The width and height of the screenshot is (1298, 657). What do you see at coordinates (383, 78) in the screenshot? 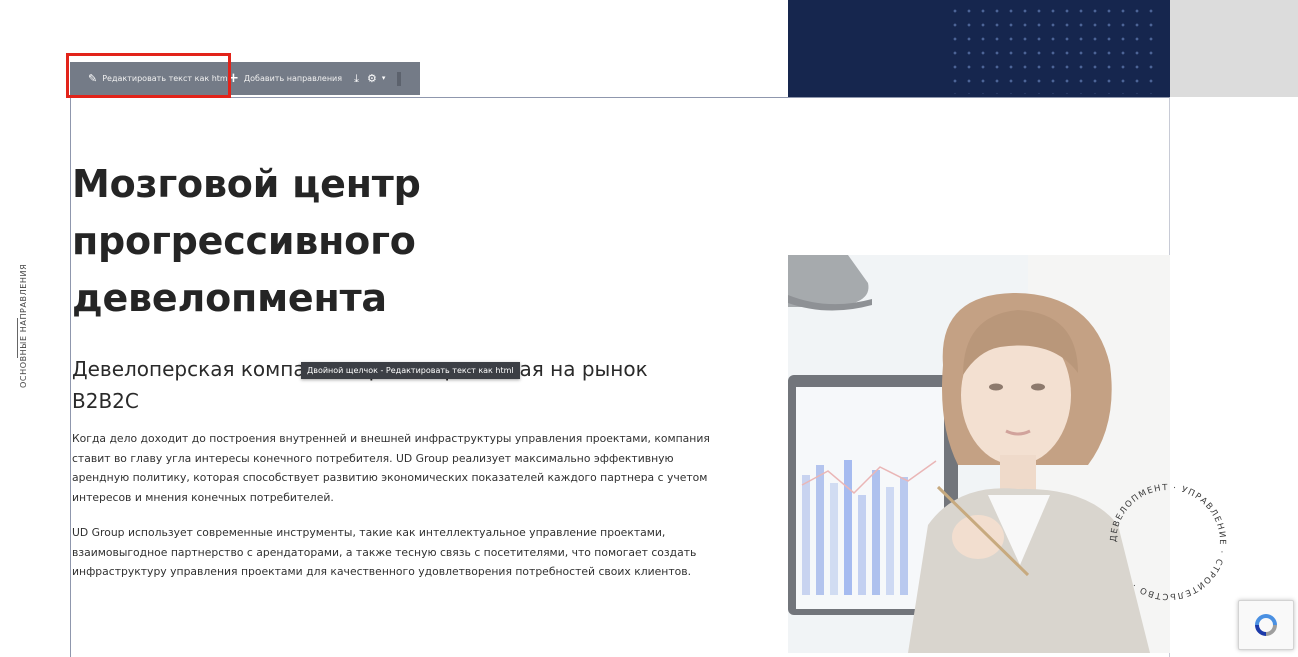
I see `caret-down-icon: ▾` at bounding box center [383, 78].